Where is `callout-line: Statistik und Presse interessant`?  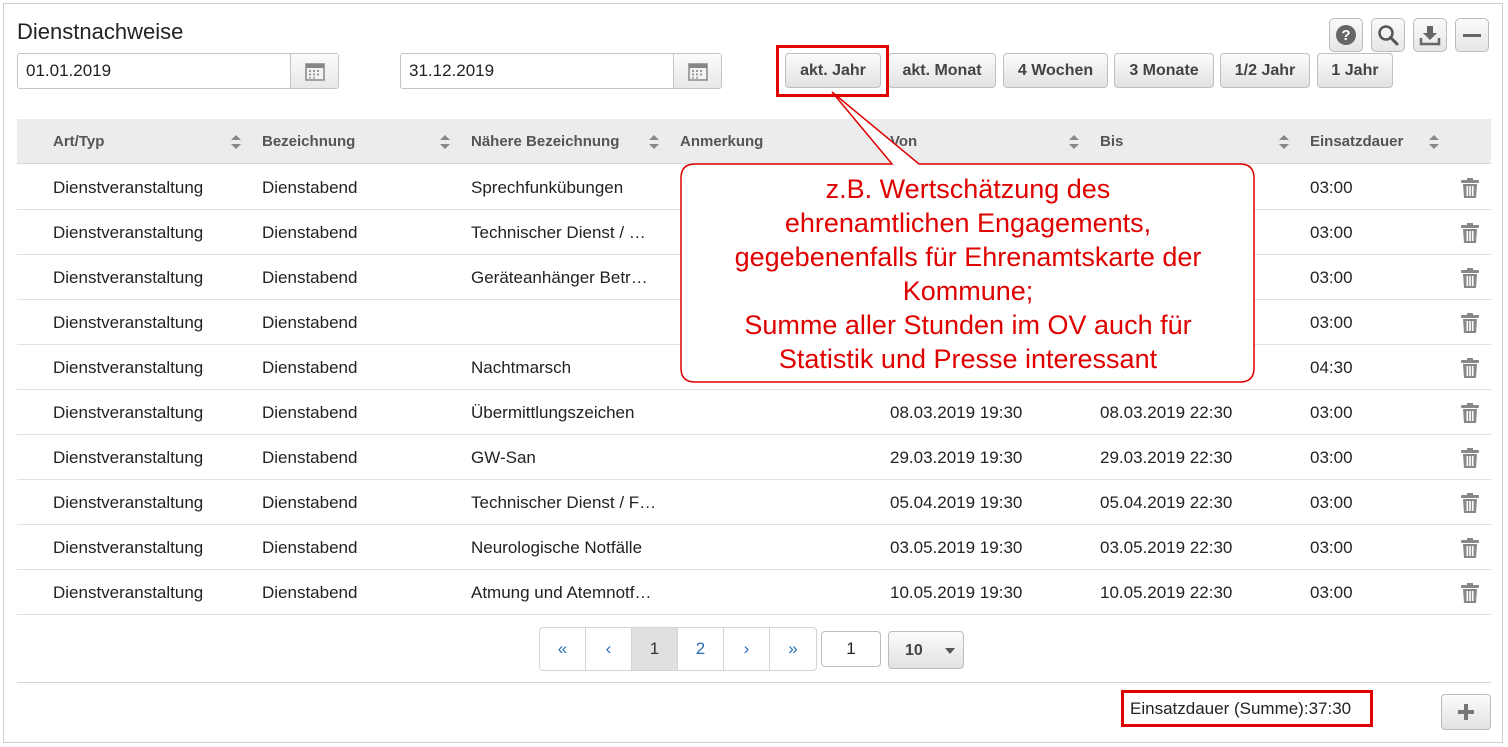 callout-line: Statistik und Presse interessant is located at coordinates (968, 359).